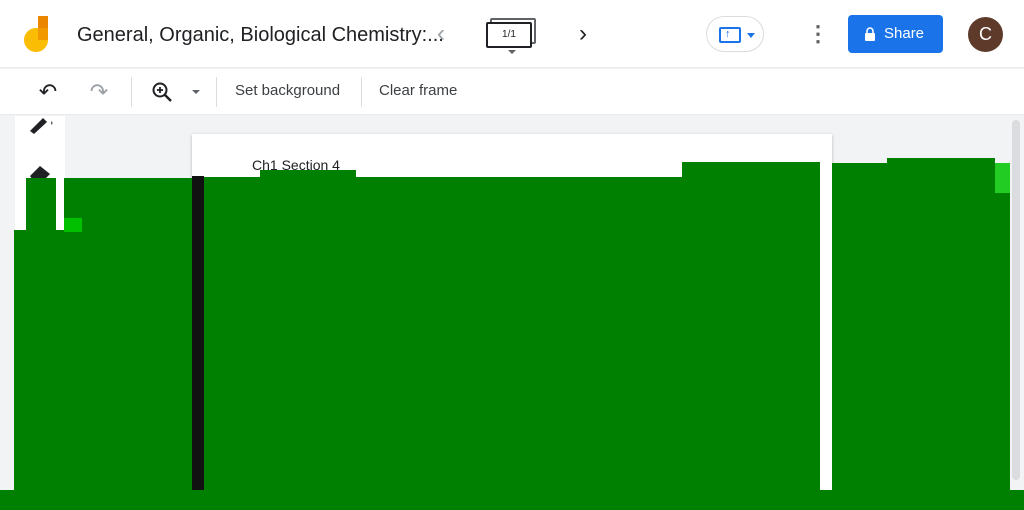  I want to click on chevron-right-icon: ›, so click(583, 34).